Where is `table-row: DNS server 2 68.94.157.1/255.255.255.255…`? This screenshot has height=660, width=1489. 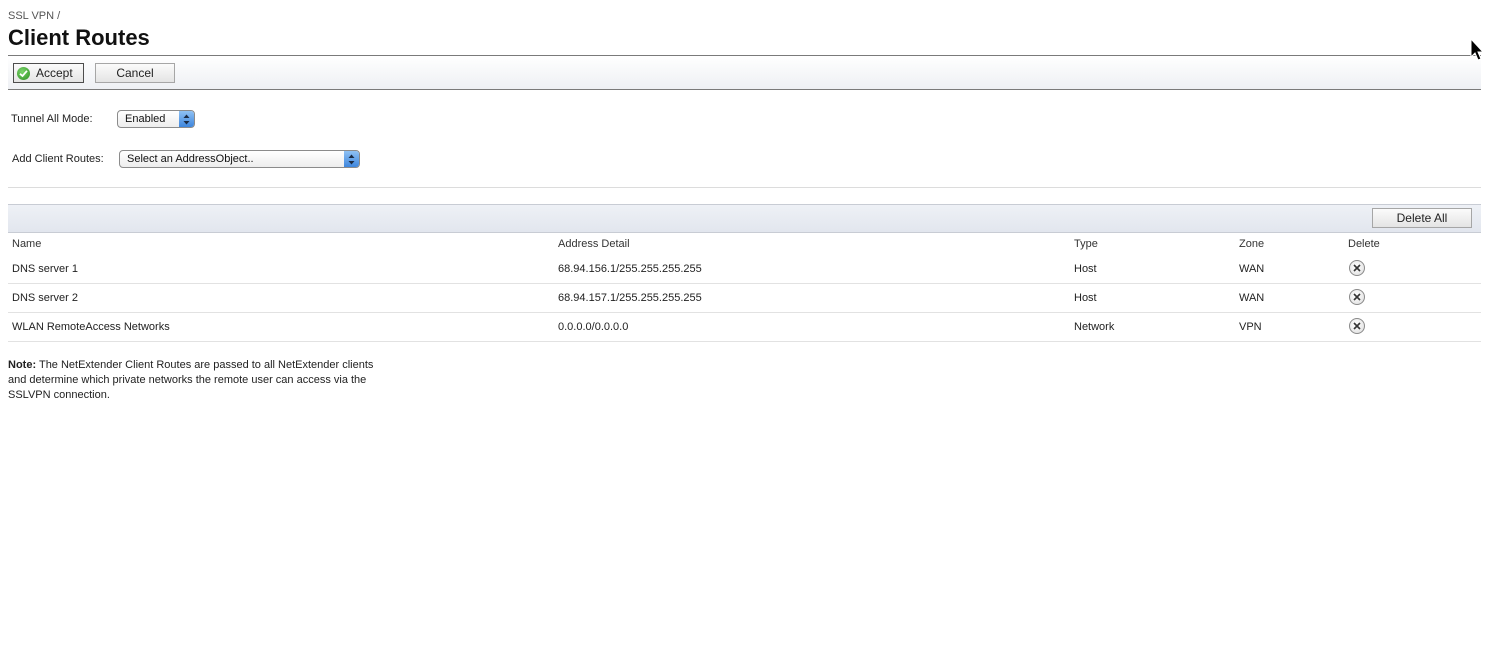
table-row: DNS server 2 68.94.157.1/255.255.255.255… is located at coordinates (744, 298).